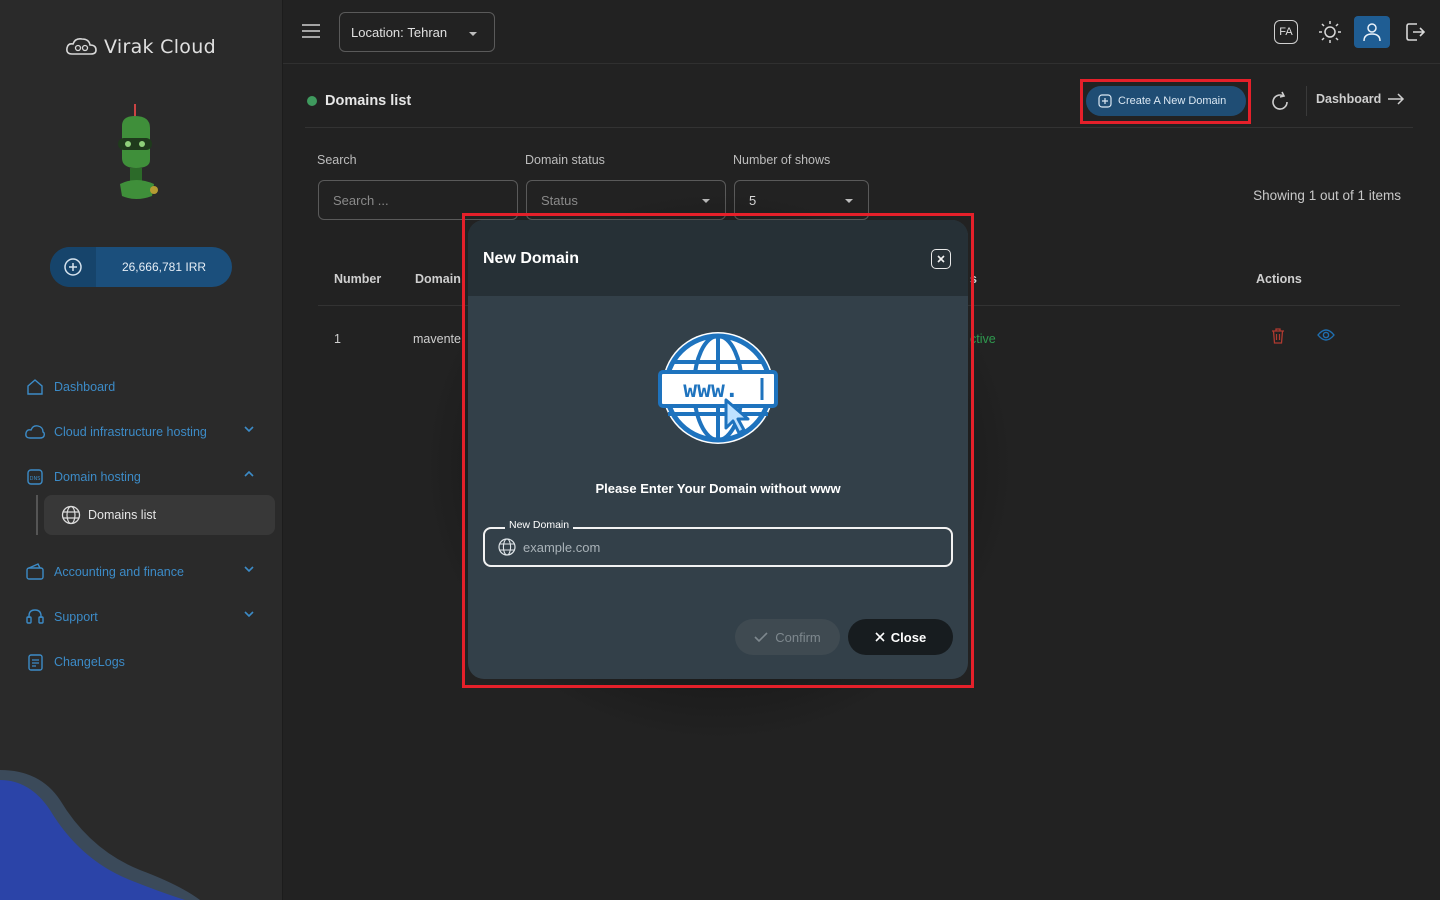 The width and height of the screenshot is (1440, 900). Describe the element at coordinates (1326, 335) in the screenshot. I see `eye-icon` at that location.